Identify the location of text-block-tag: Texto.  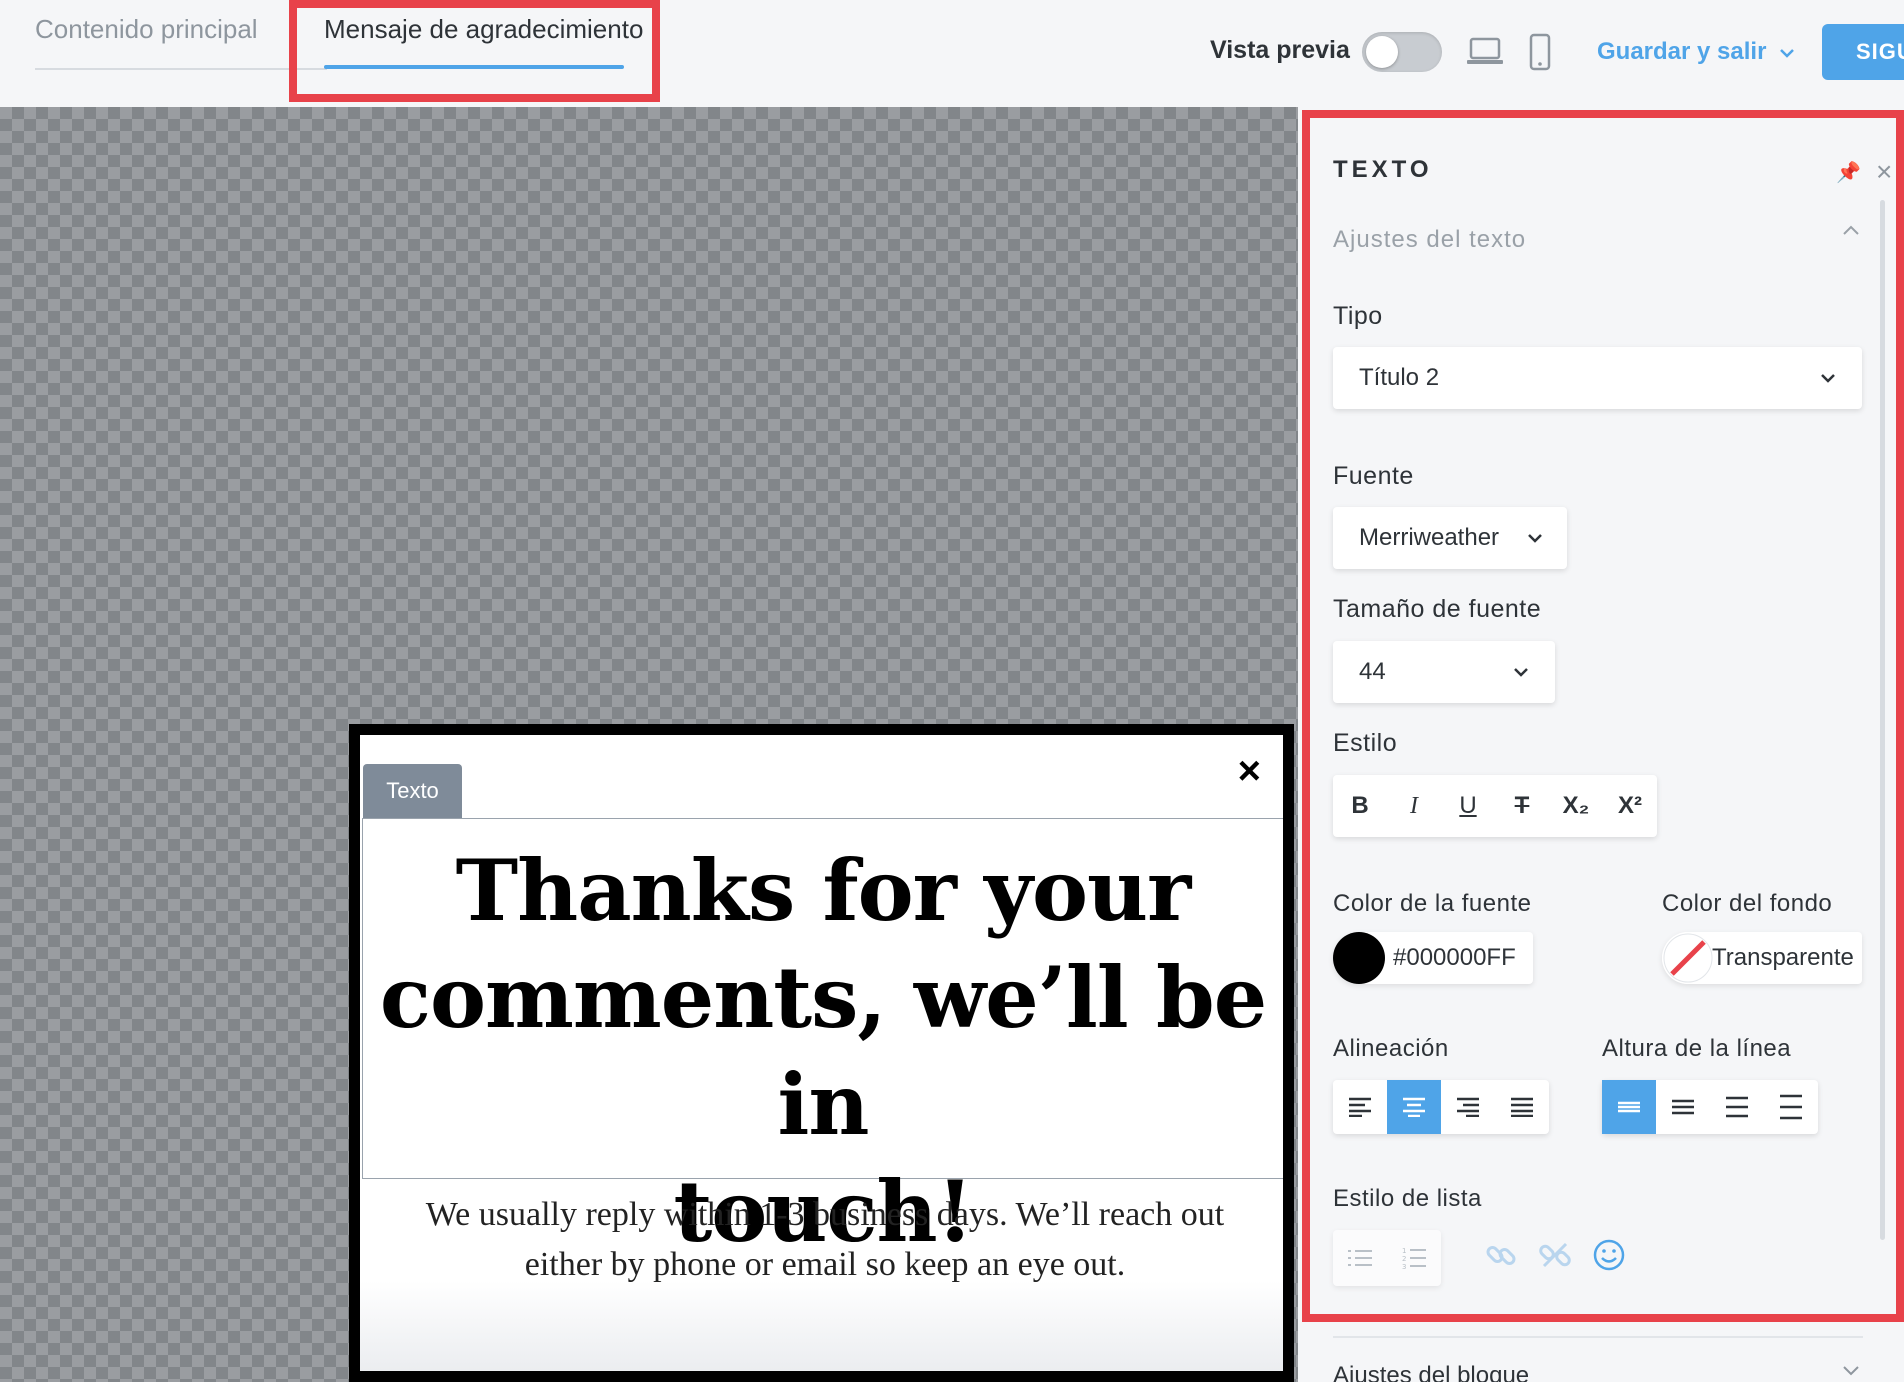
(412, 791).